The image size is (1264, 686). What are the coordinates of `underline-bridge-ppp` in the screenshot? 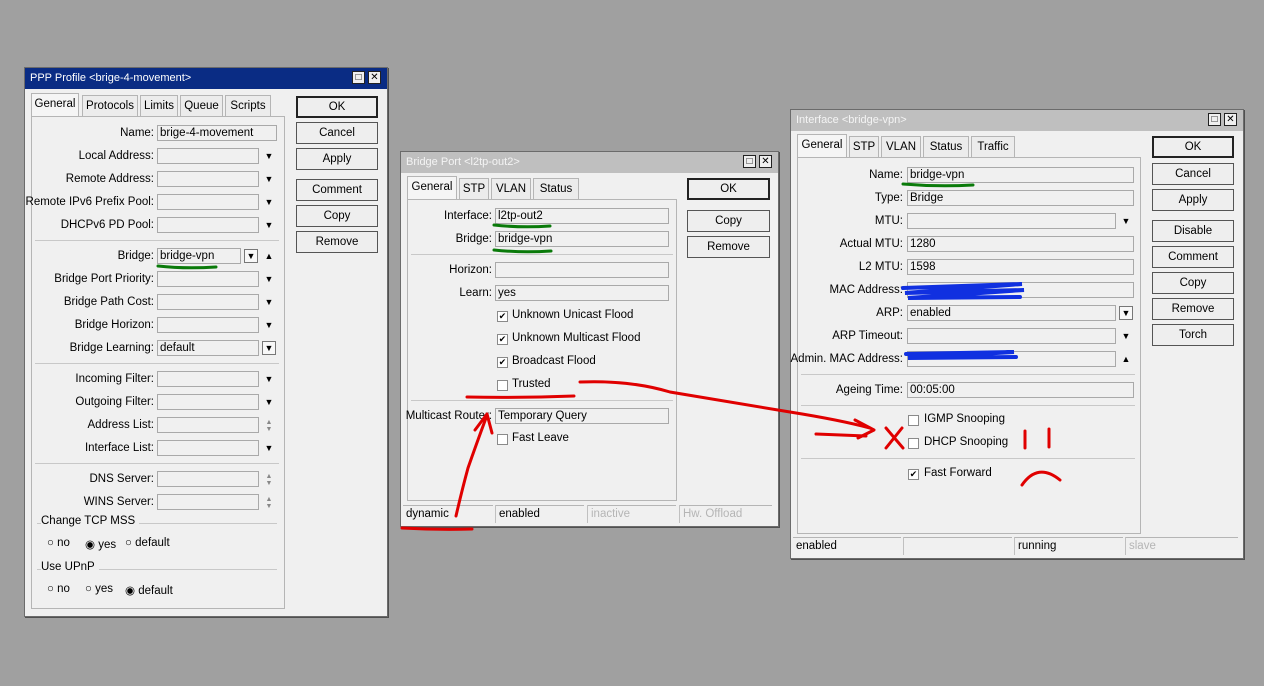 It's located at (187, 267).